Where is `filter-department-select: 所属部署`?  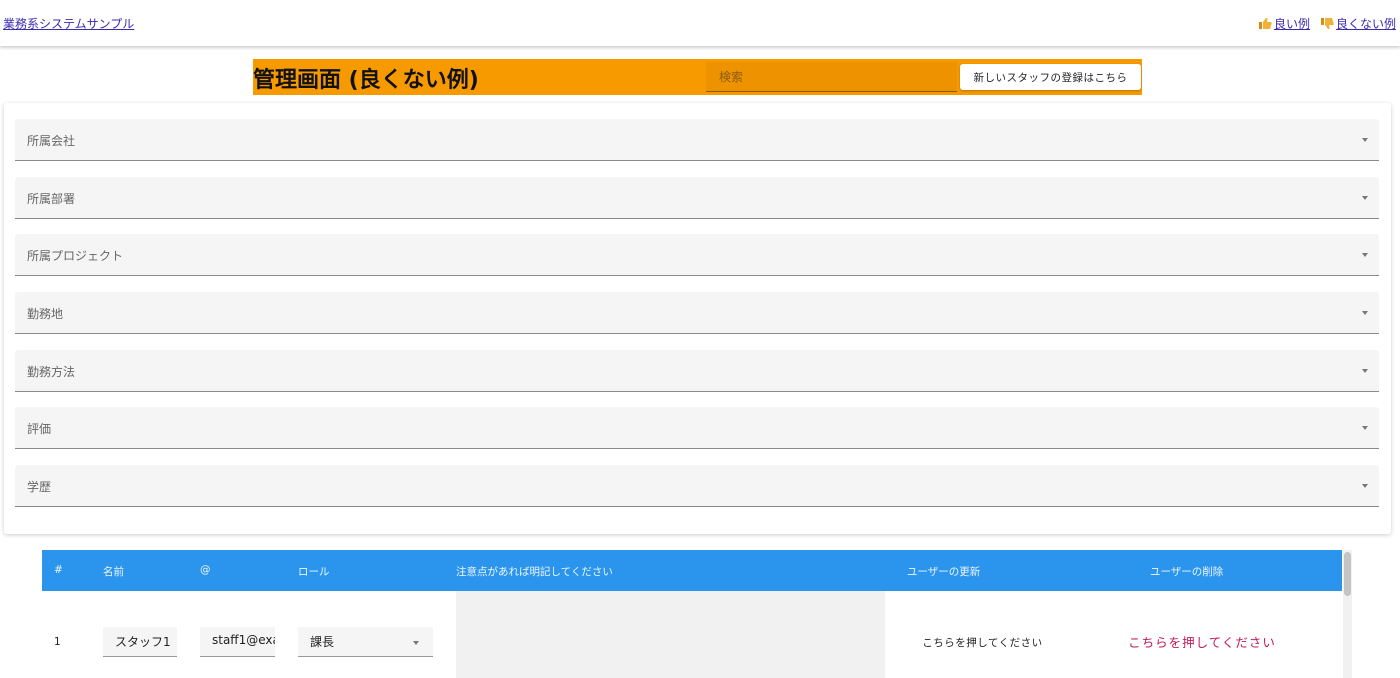
filter-department-select: 所属部署 is located at coordinates (697, 198).